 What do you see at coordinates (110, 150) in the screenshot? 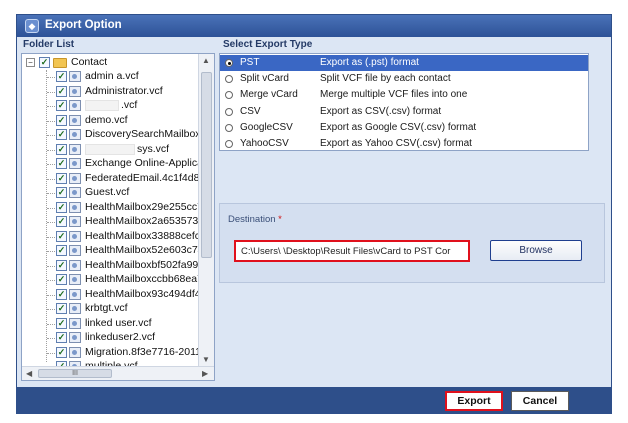
I see `tree-item: ✓ sys.vcf` at bounding box center [110, 150].